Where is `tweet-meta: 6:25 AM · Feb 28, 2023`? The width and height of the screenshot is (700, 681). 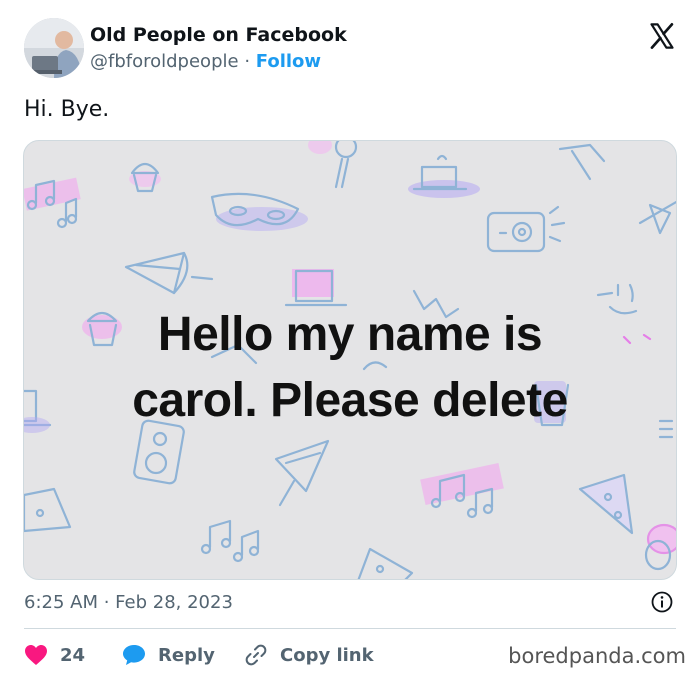
tweet-meta: 6:25 AM · Feb 28, 2023 is located at coordinates (349, 603).